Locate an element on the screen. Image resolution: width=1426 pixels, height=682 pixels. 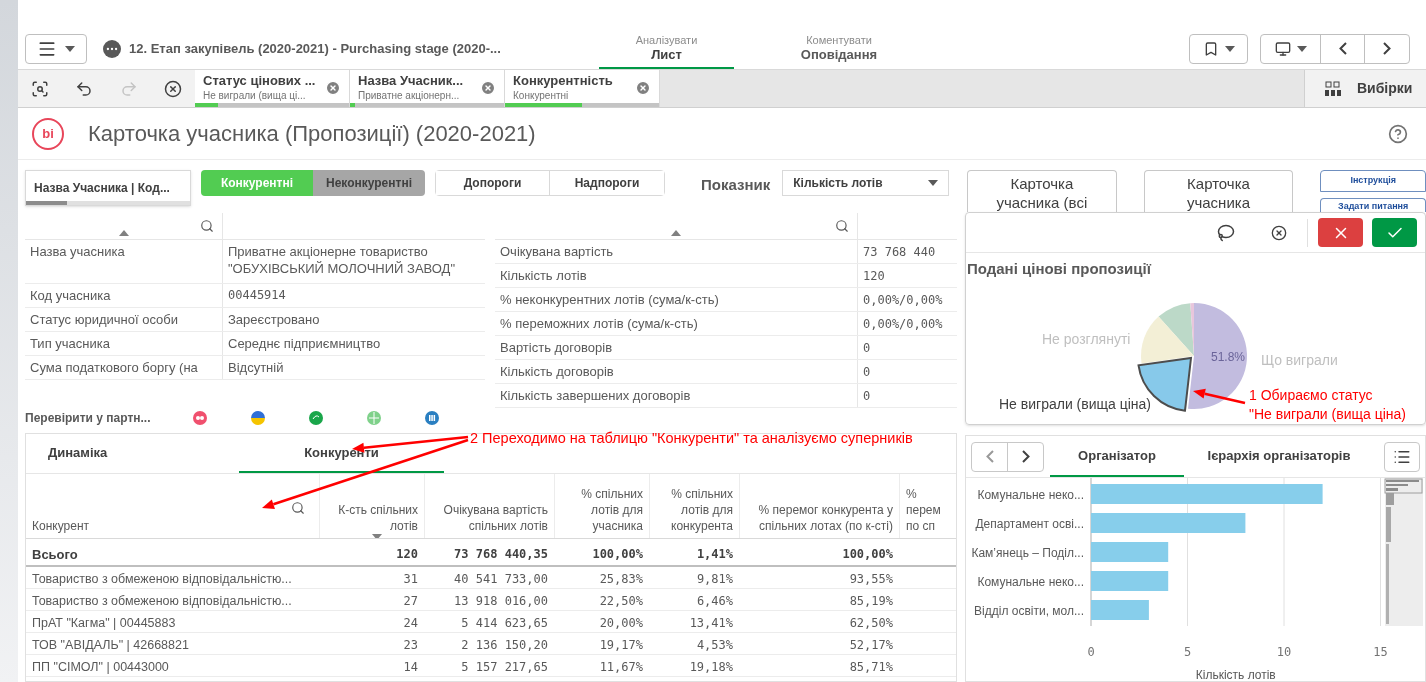
chart-tab: Ієрархія організаторів is located at coordinates (1279, 456).